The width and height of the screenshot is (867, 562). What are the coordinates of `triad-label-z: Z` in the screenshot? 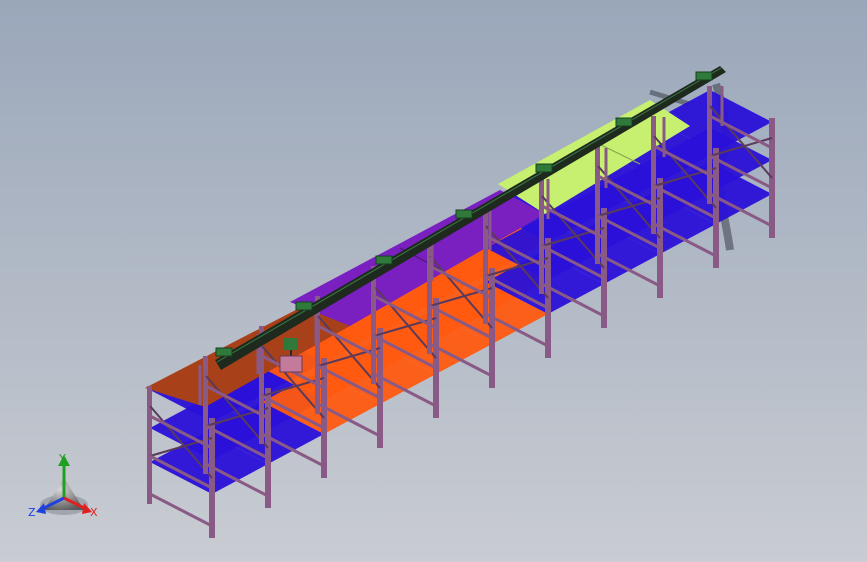 It's located at (32, 512).